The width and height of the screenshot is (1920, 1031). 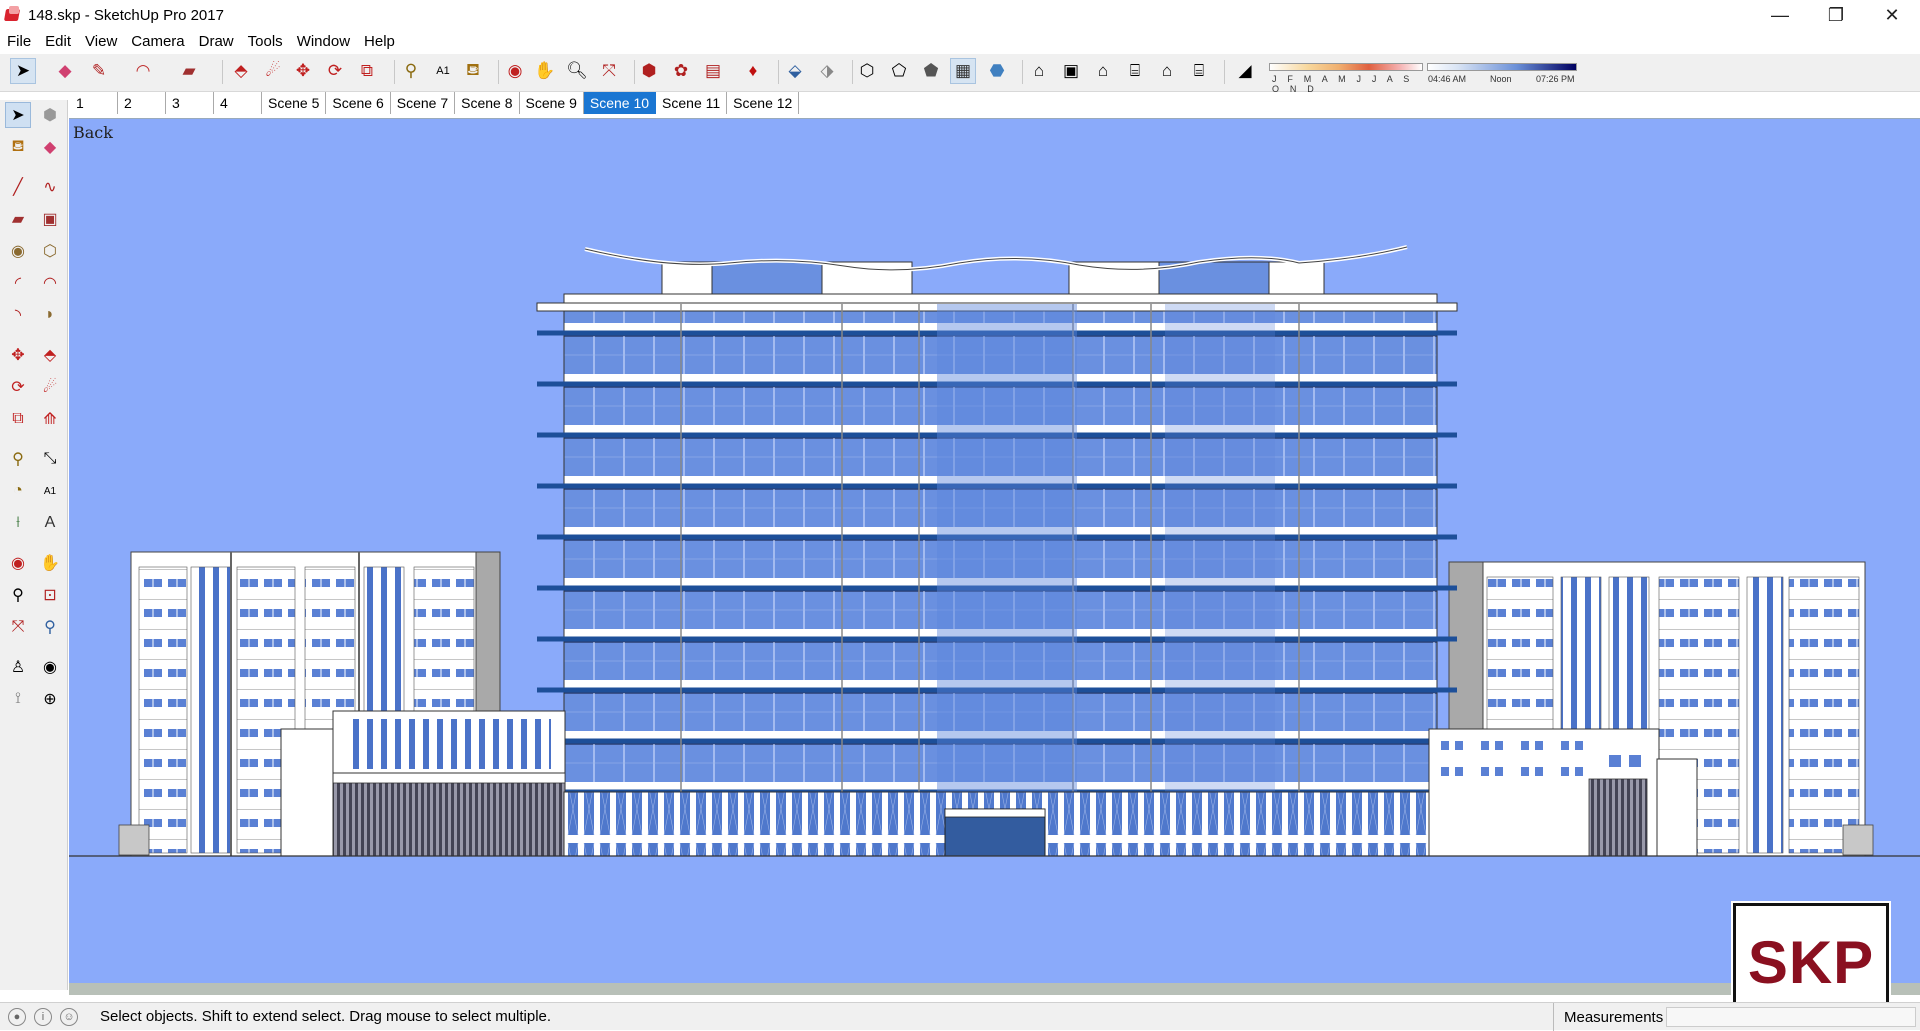 What do you see at coordinates (50, 251) in the screenshot?
I see `polygon-tool-icon: ⬡` at bounding box center [50, 251].